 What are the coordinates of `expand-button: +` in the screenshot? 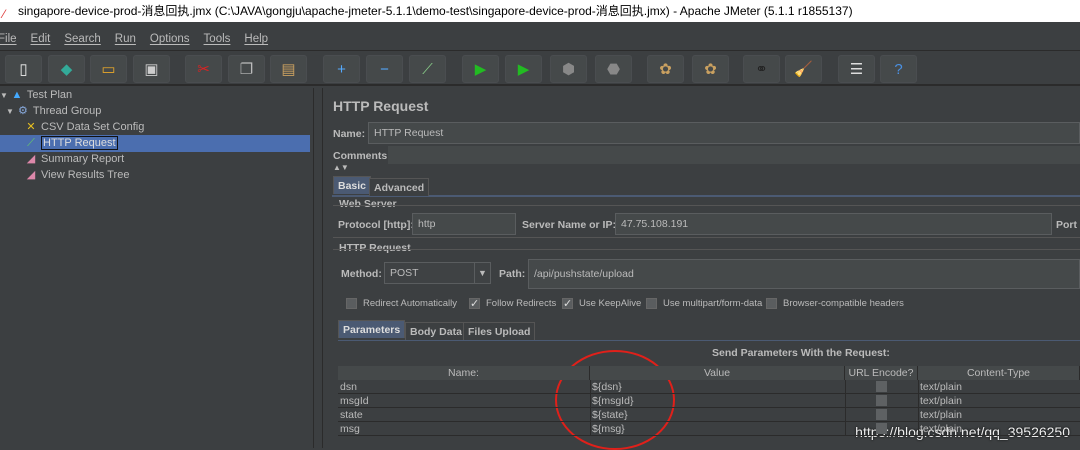 It's located at (341, 69).